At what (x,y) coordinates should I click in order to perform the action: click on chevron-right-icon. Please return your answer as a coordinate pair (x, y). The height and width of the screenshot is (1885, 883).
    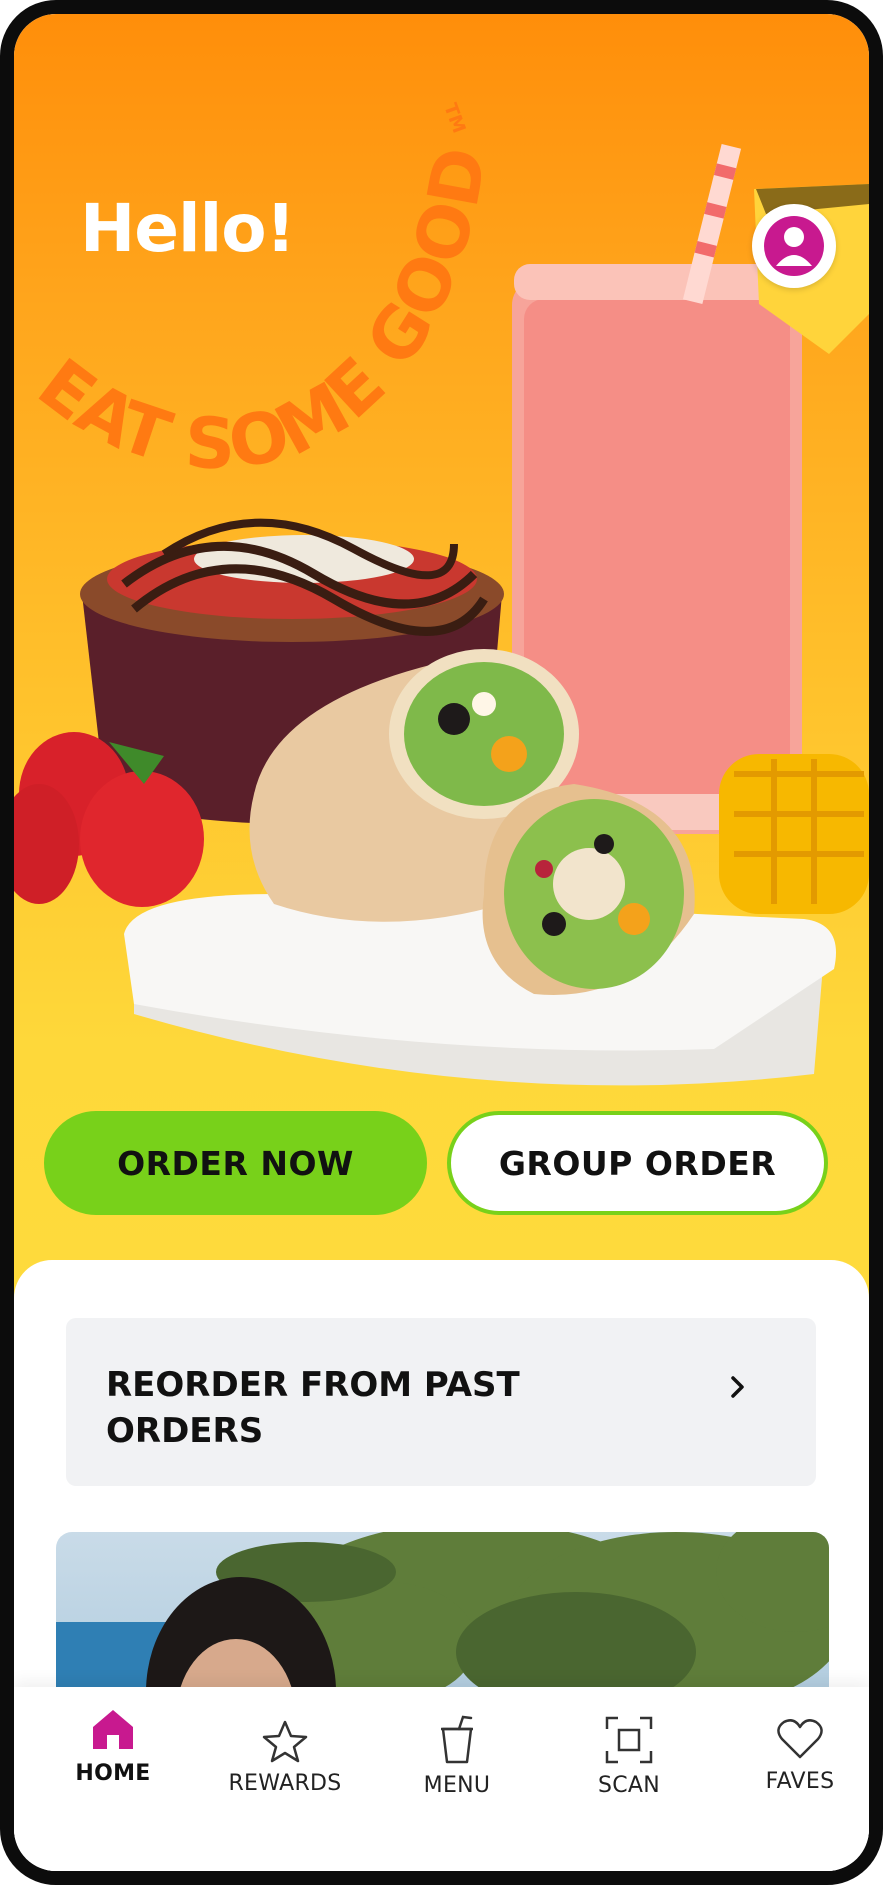
    Looking at the image, I should click on (737, 1387).